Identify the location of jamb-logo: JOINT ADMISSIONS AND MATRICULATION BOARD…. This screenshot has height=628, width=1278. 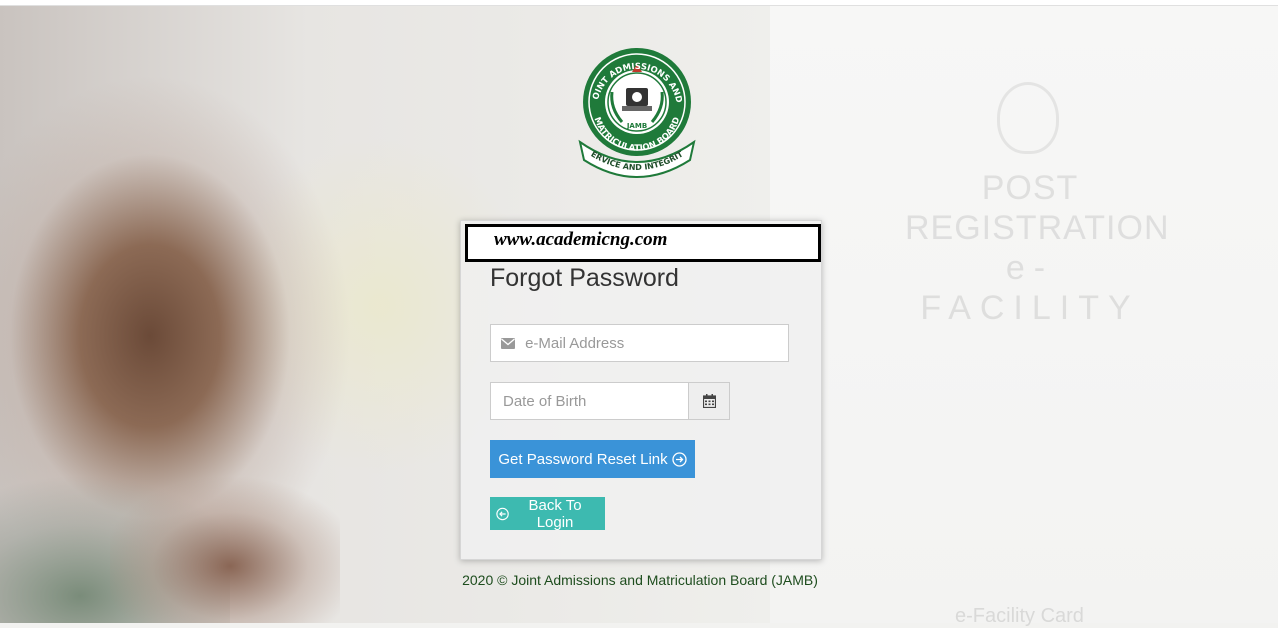
(635, 108).